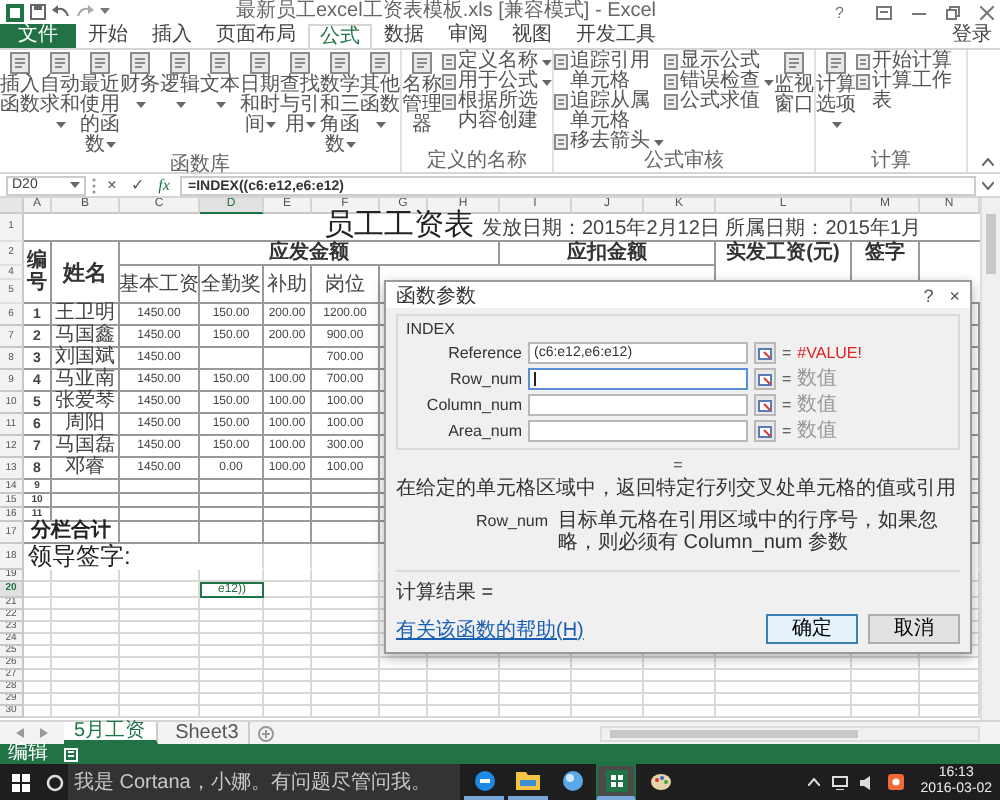 The image size is (1000, 800). Describe the element at coordinates (719, 82) in the screenshot. I see `ribbon-button: 错误检查` at that location.